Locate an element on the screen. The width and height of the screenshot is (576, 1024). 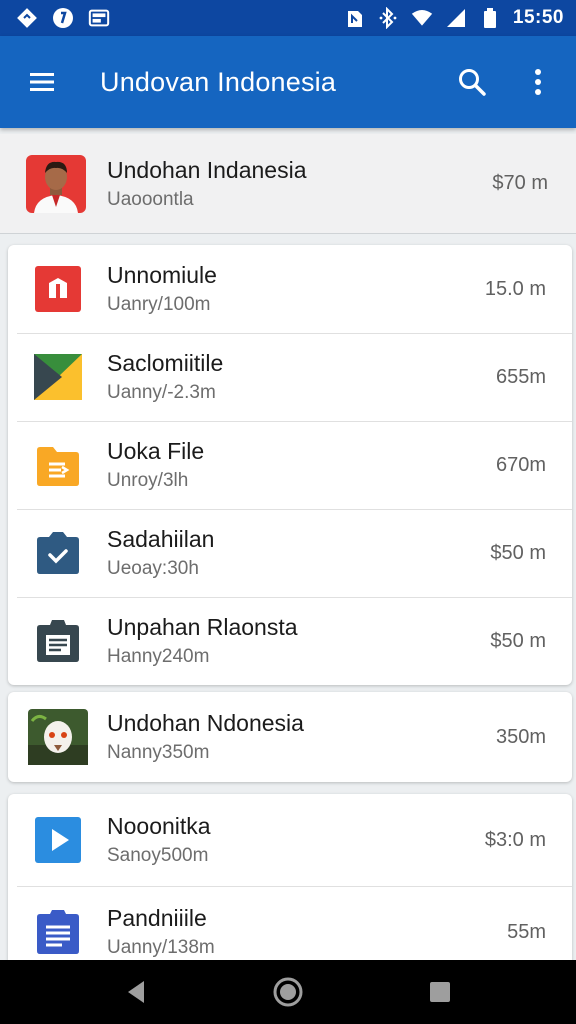
wifi-icon is located at coordinates (422, 18).